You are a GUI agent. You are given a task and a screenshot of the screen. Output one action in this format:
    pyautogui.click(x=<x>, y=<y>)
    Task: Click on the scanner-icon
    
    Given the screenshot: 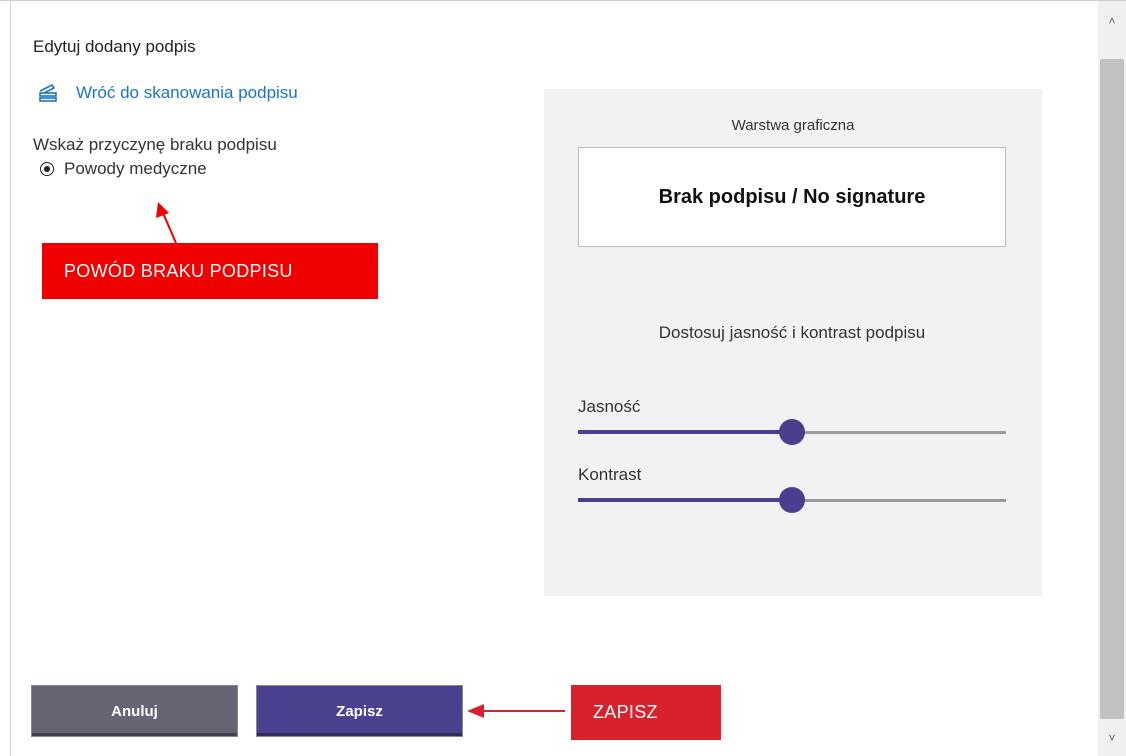 What is the action you would take?
    pyautogui.click(x=48, y=92)
    